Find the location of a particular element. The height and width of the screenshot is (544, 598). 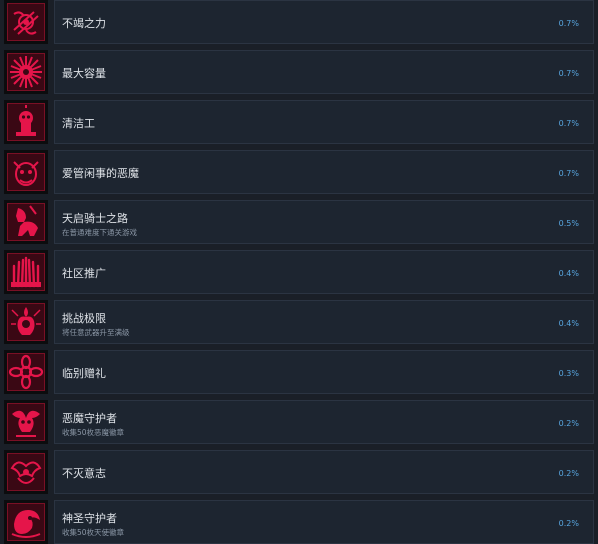

achievement-panel: 挑战极限将任意武器升至满级 0.4% is located at coordinates (324, 322).